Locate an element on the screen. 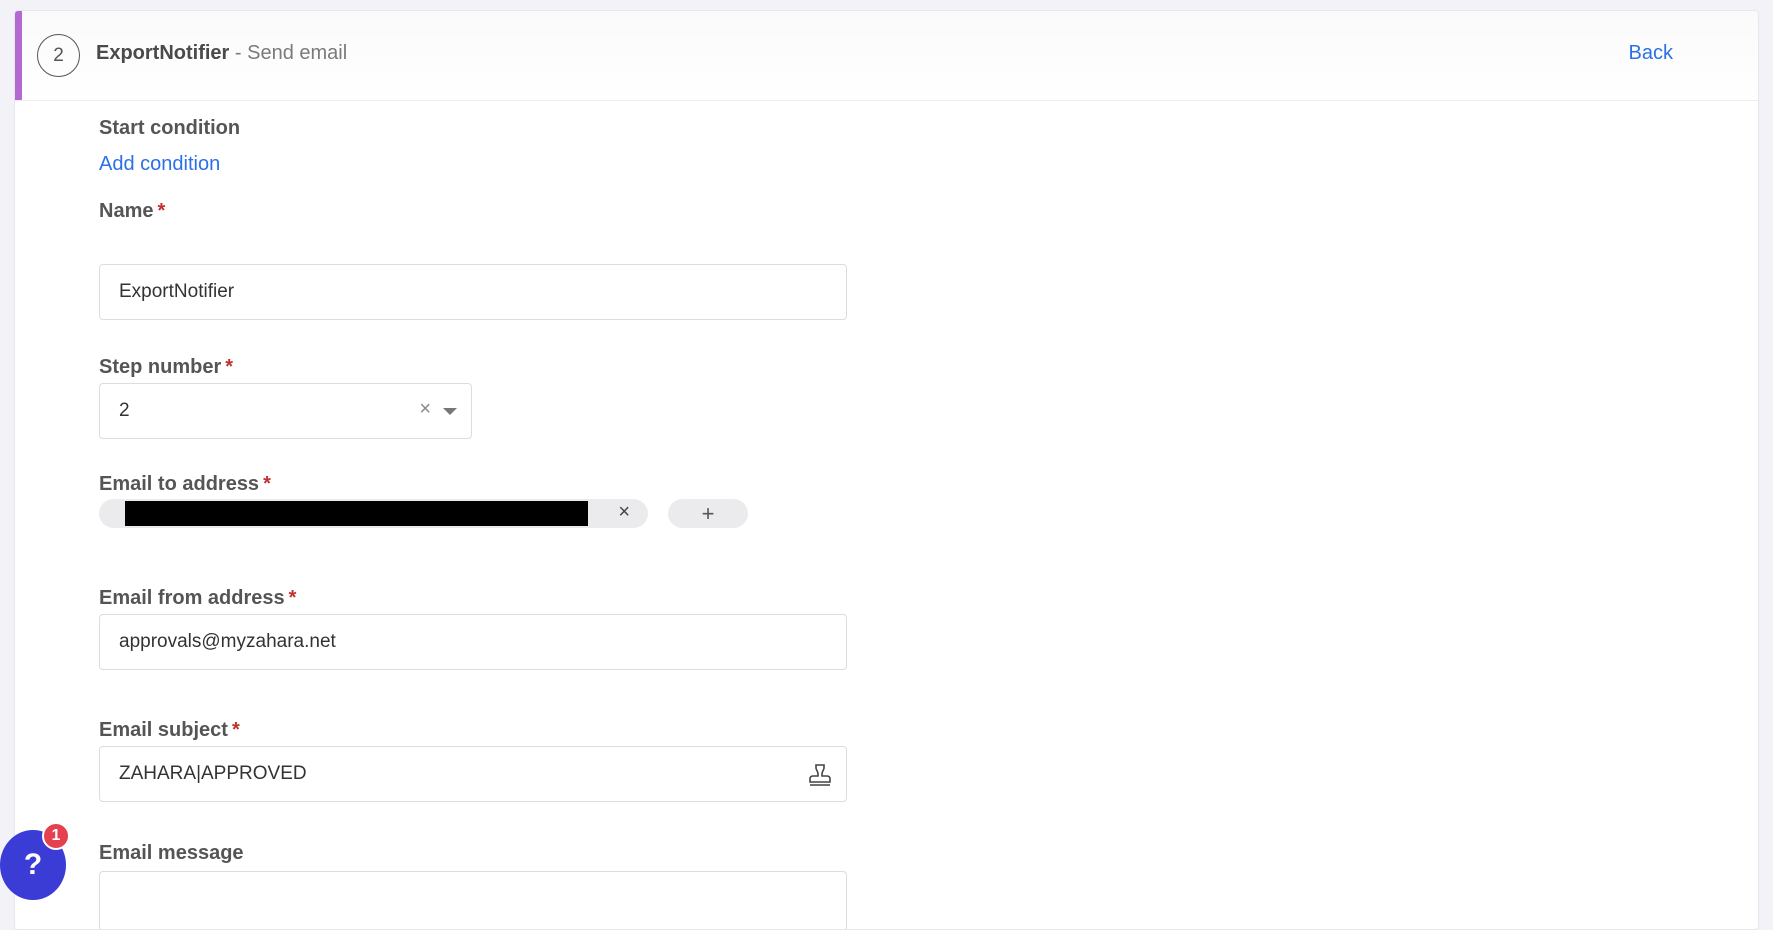  email-subject-label: Email subject * is located at coordinates (169, 730).